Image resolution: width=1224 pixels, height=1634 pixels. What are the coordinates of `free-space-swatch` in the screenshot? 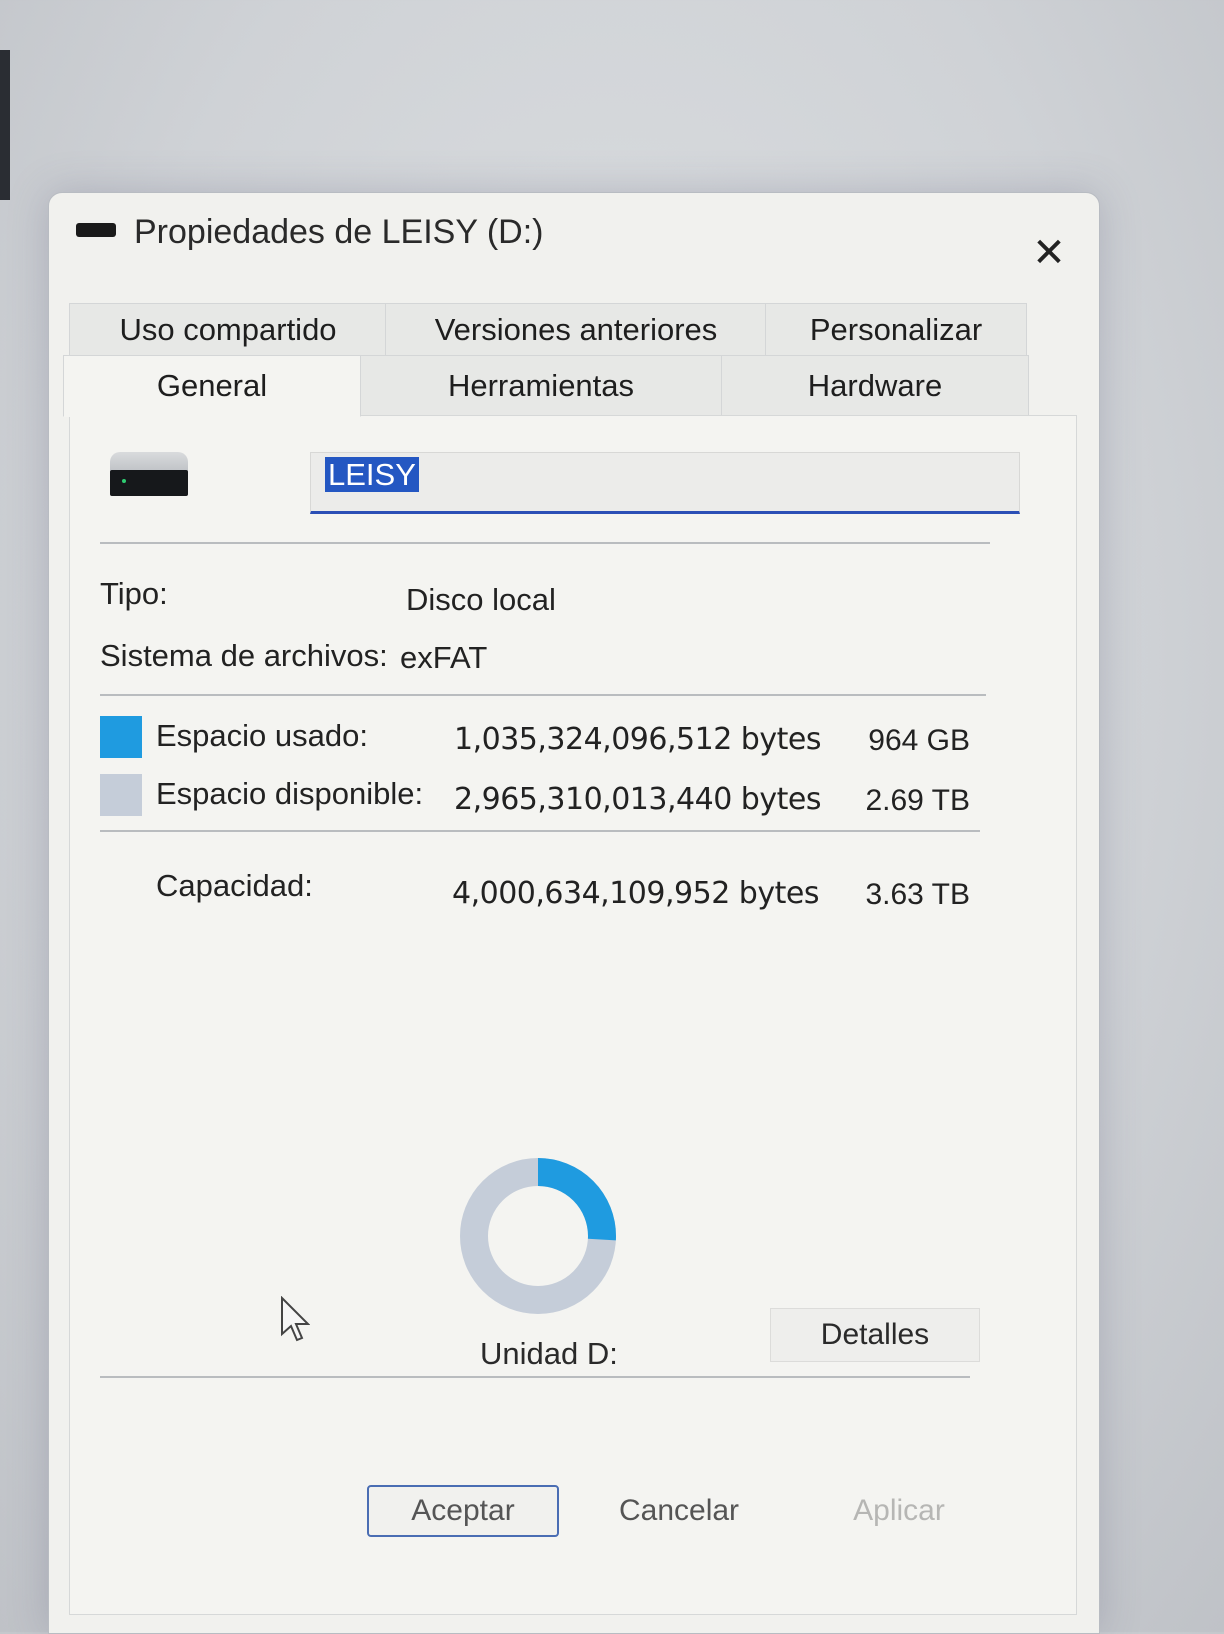 It's located at (121, 795).